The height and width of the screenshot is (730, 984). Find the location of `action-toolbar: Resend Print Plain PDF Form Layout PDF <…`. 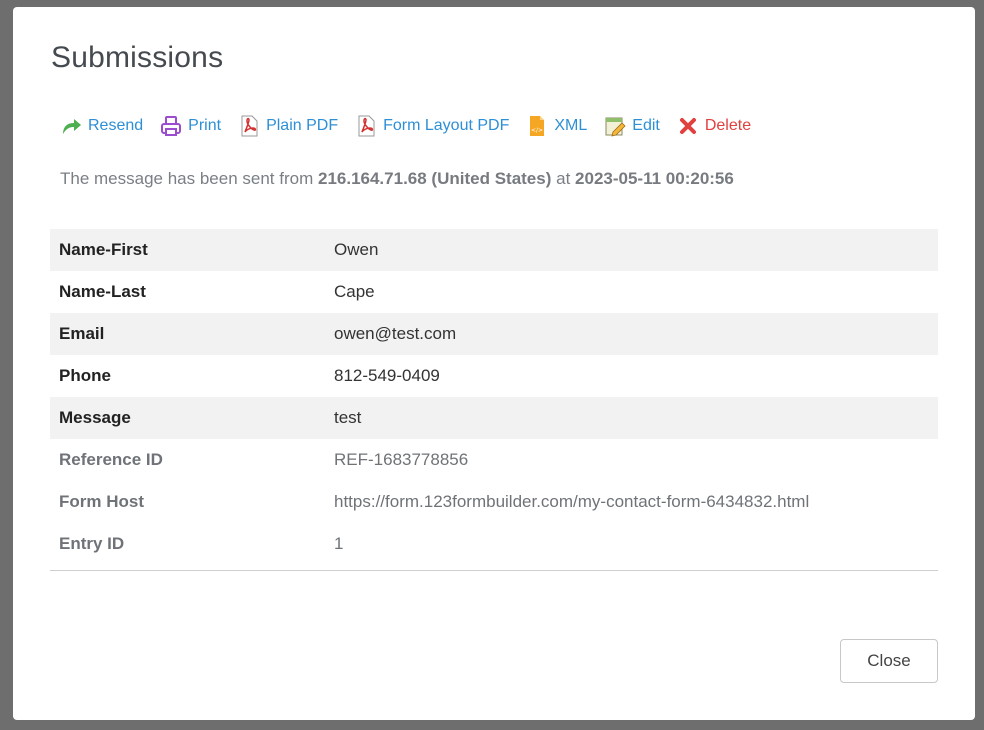

action-toolbar: Resend Print Plain PDF Form Layout PDF <… is located at coordinates (414, 126).